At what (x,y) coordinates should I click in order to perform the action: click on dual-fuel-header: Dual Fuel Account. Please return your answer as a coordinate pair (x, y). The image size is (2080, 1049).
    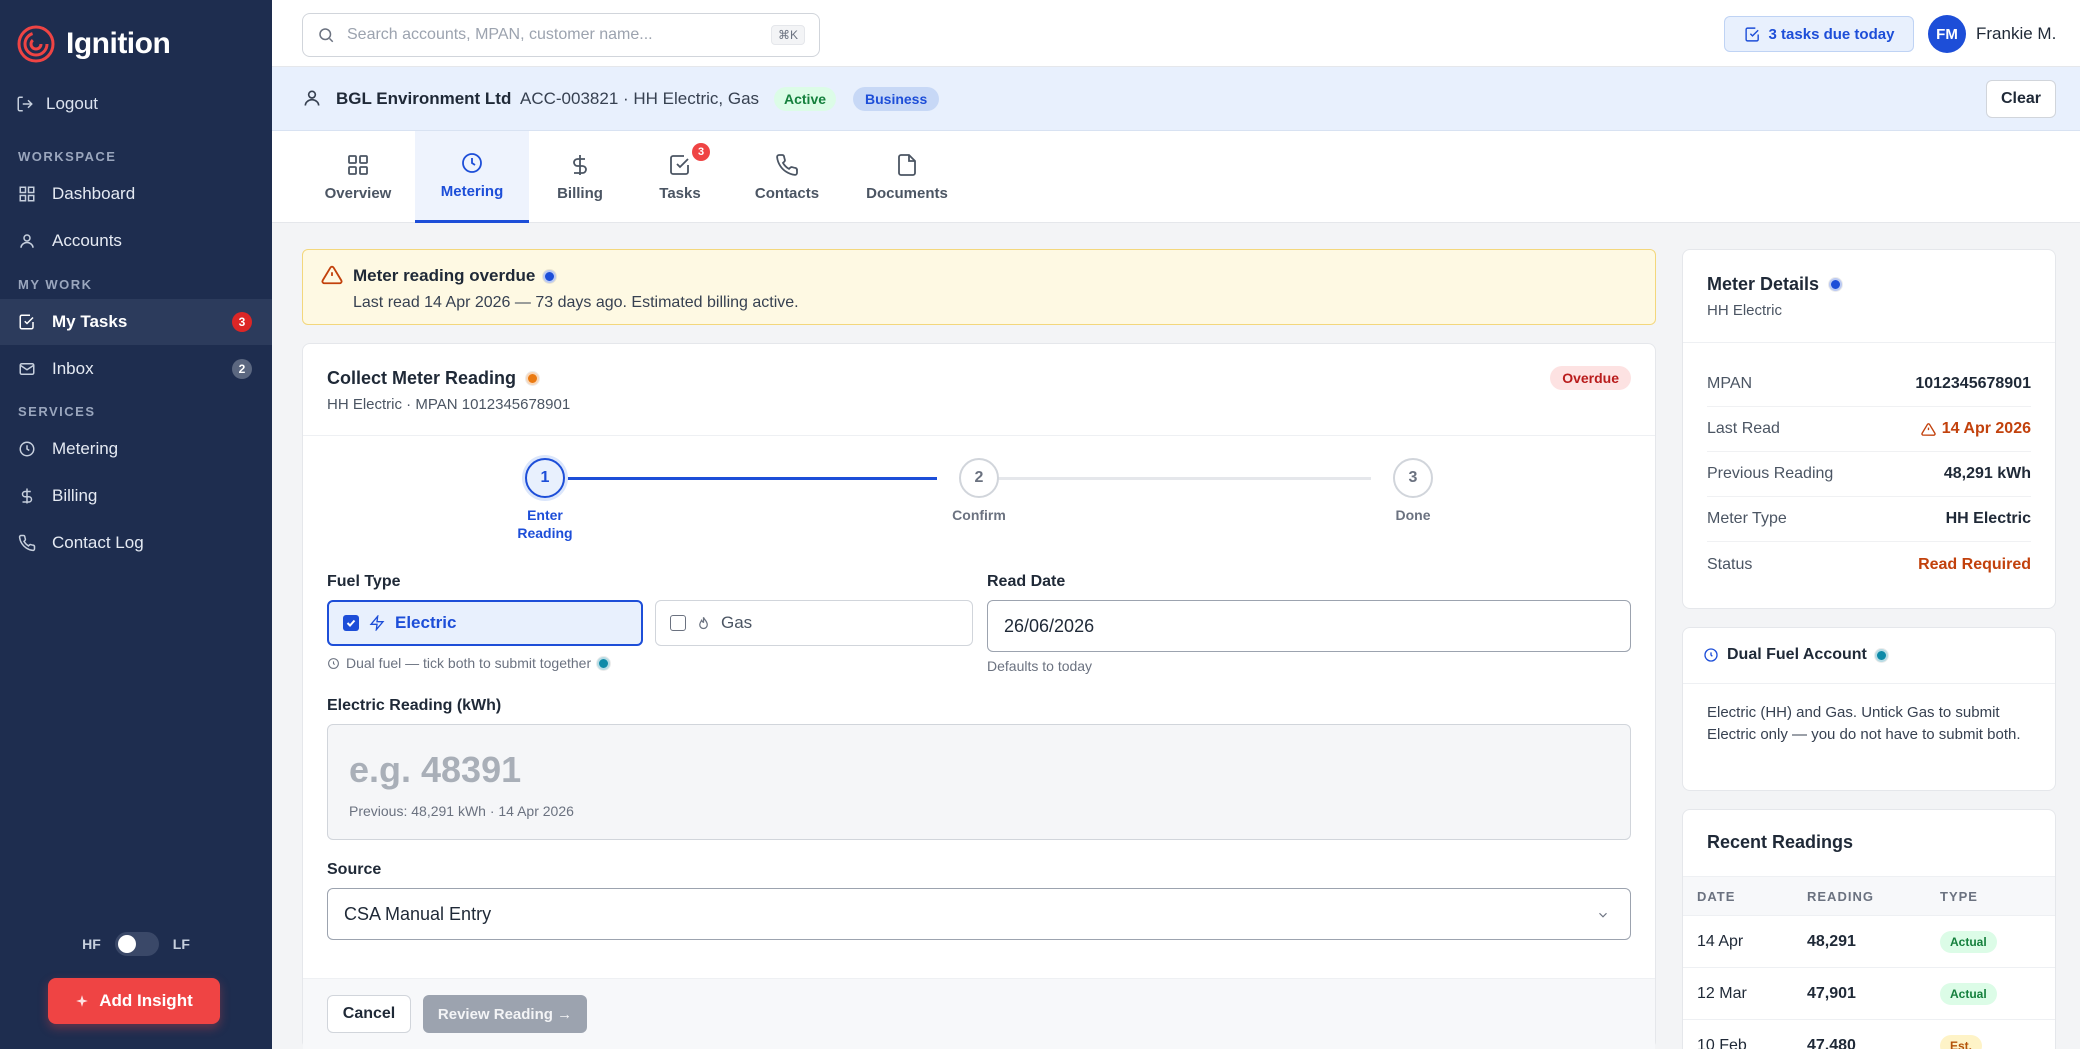
    Looking at the image, I should click on (1869, 656).